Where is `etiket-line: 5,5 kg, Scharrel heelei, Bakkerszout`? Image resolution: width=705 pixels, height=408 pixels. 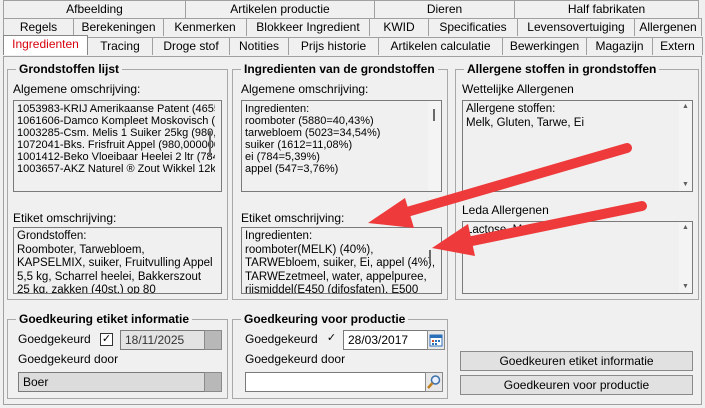
etiket-line: 5,5 kg, Scharrel heelei, Bakkerszout is located at coordinates (109, 276).